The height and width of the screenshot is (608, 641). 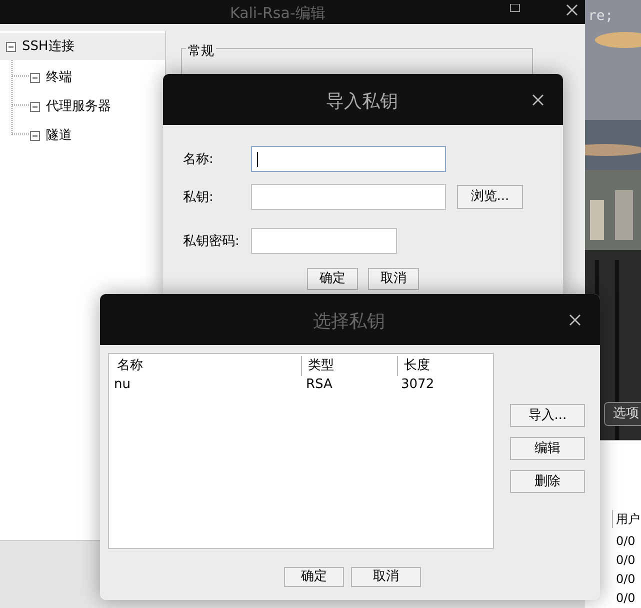 I want to click on window-title: Kali-Rsa-编辑, so click(x=278, y=13).